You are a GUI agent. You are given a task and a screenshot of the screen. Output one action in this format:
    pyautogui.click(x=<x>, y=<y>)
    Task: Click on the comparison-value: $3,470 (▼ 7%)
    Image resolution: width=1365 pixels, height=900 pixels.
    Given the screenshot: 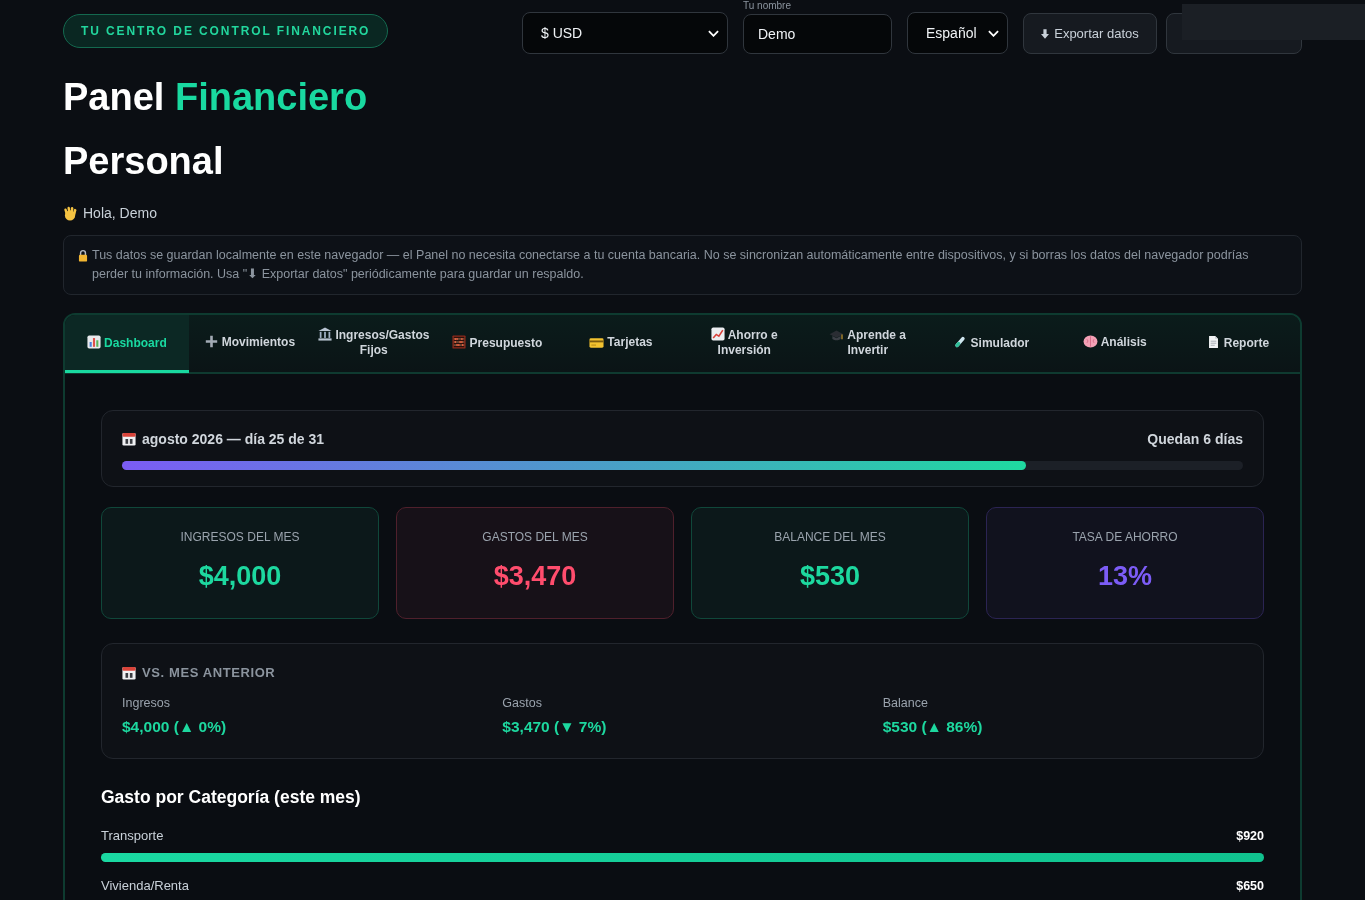 What is the action you would take?
    pyautogui.click(x=555, y=727)
    